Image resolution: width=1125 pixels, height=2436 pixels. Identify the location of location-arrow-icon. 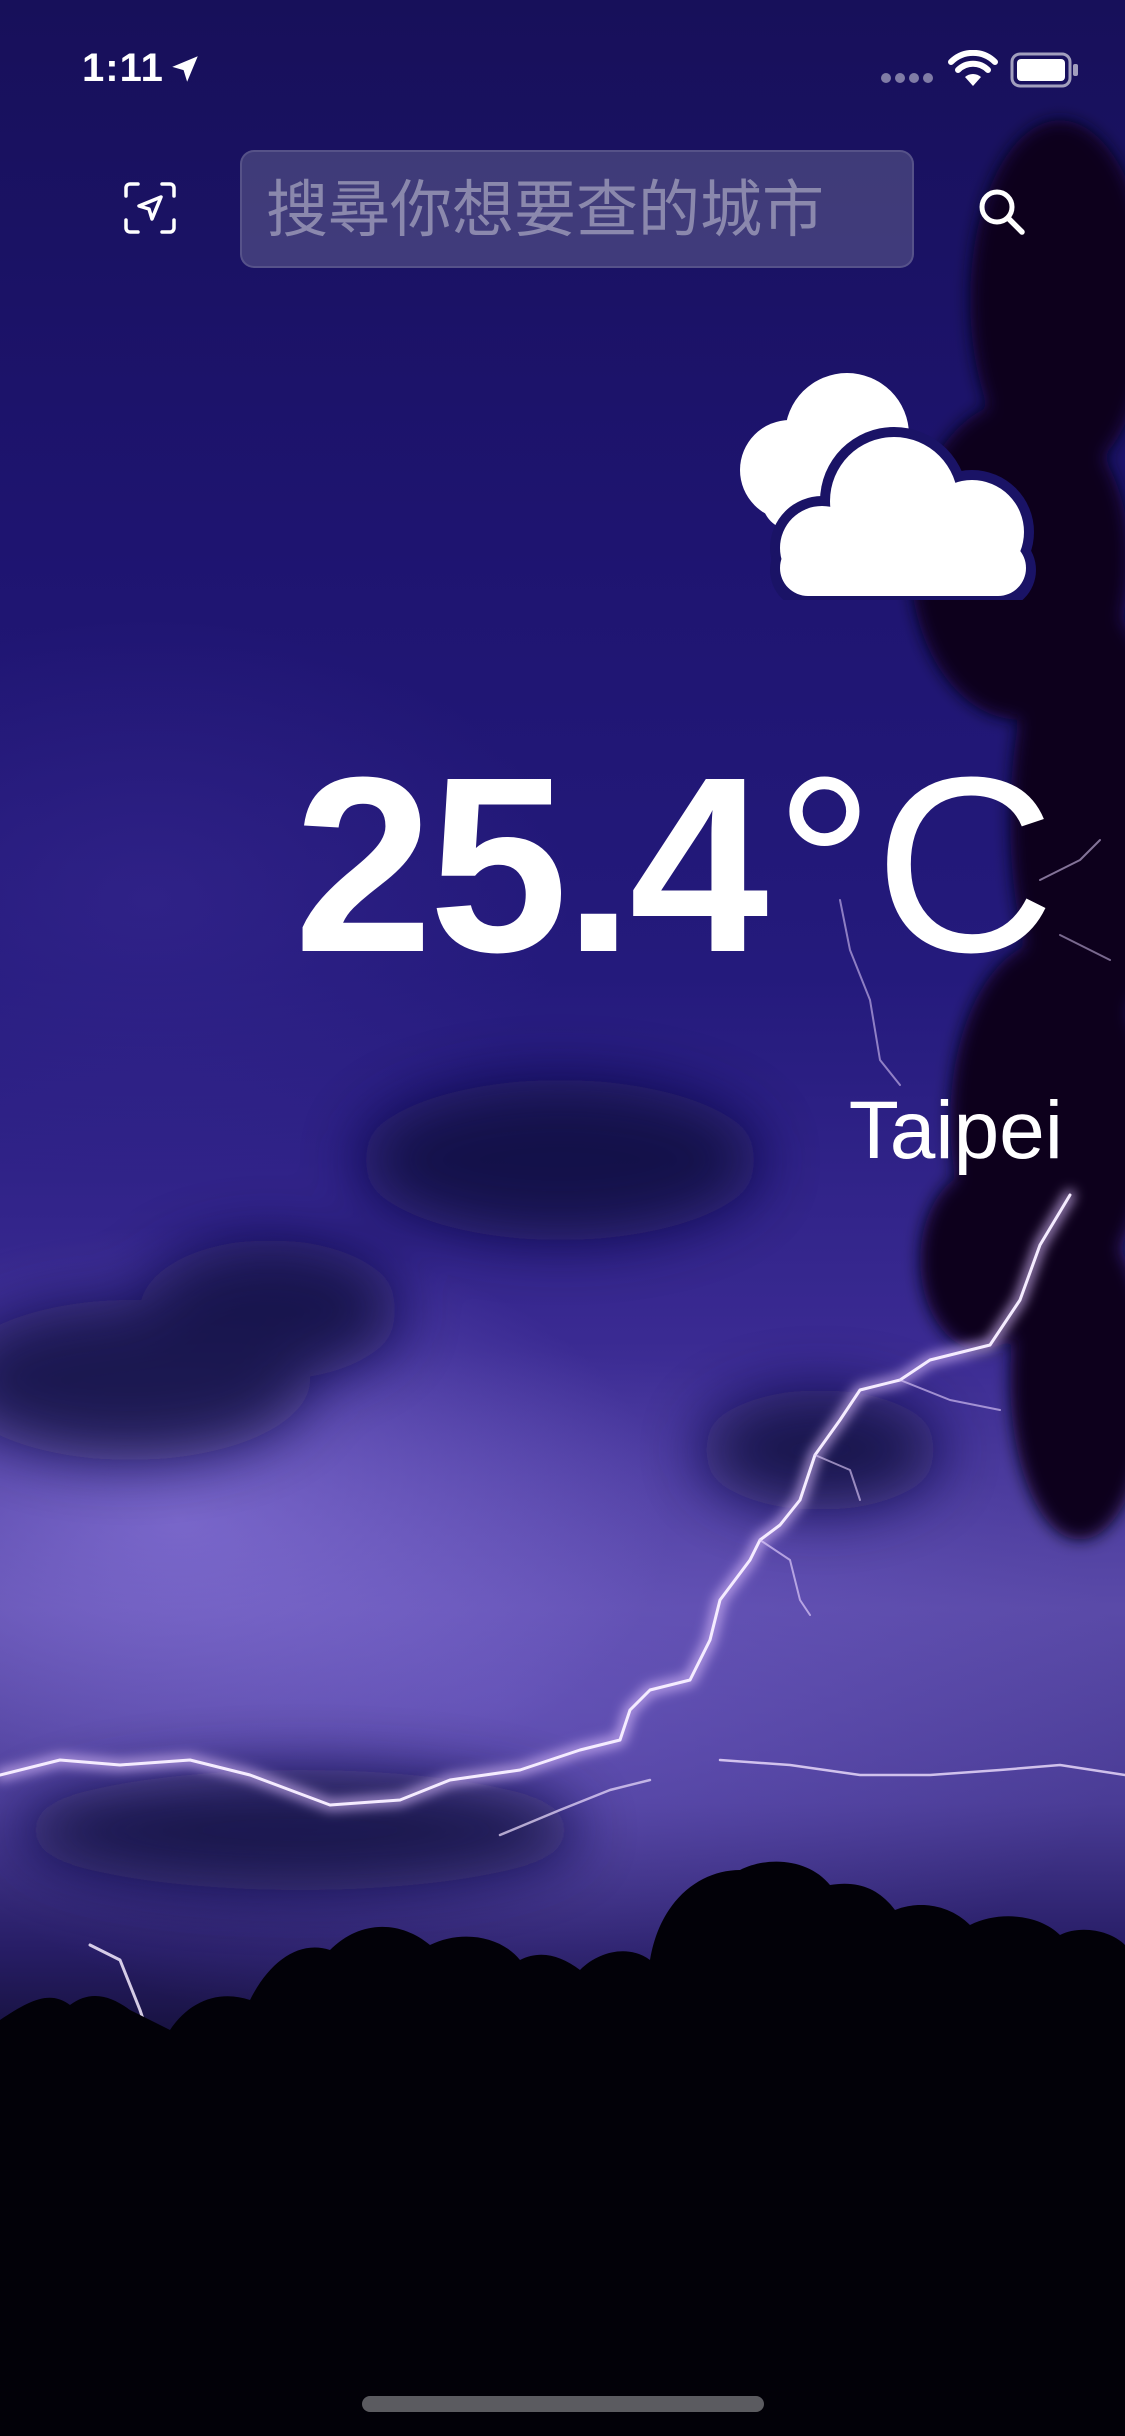
(185, 69).